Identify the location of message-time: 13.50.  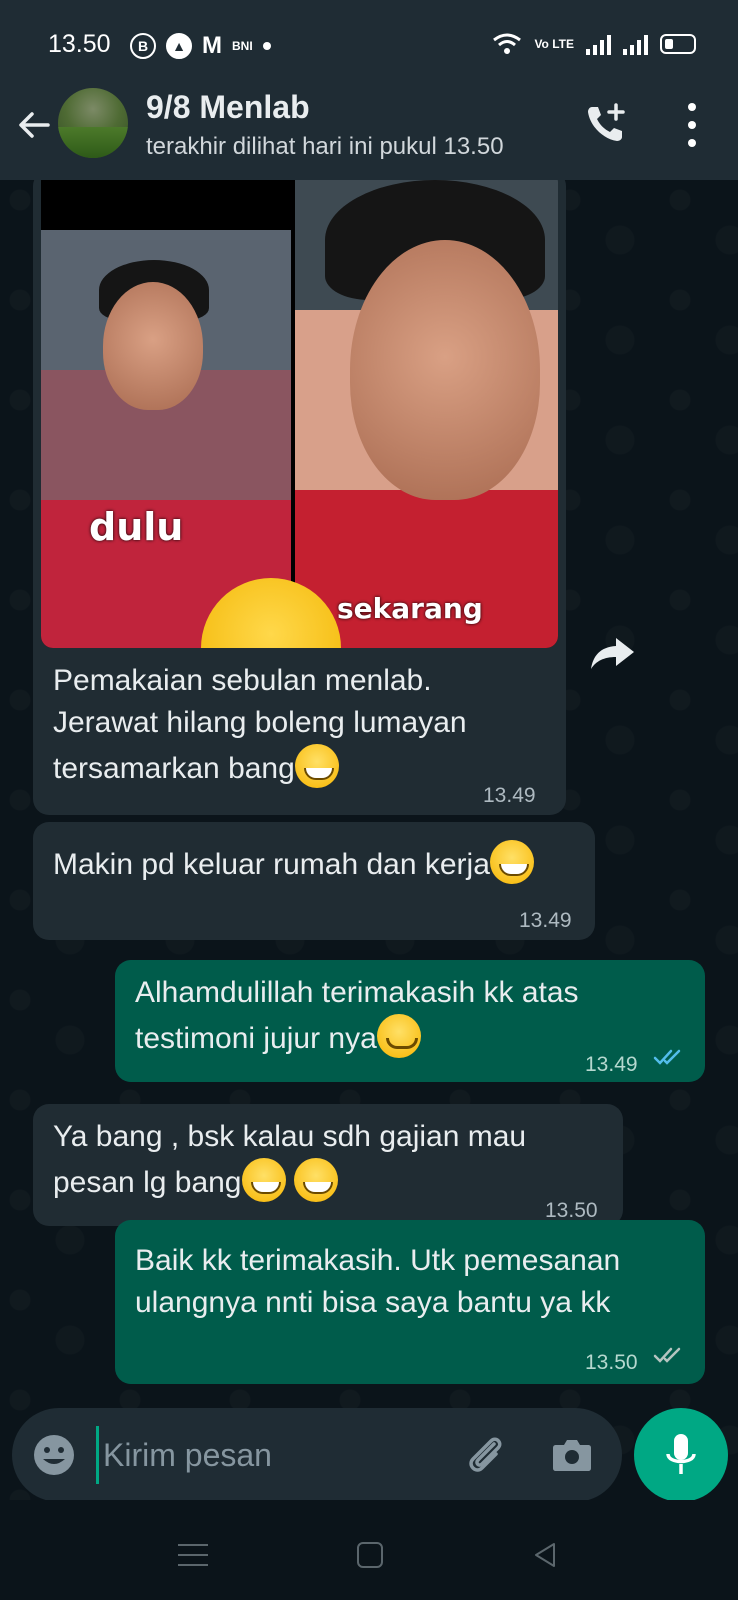
(611, 1362).